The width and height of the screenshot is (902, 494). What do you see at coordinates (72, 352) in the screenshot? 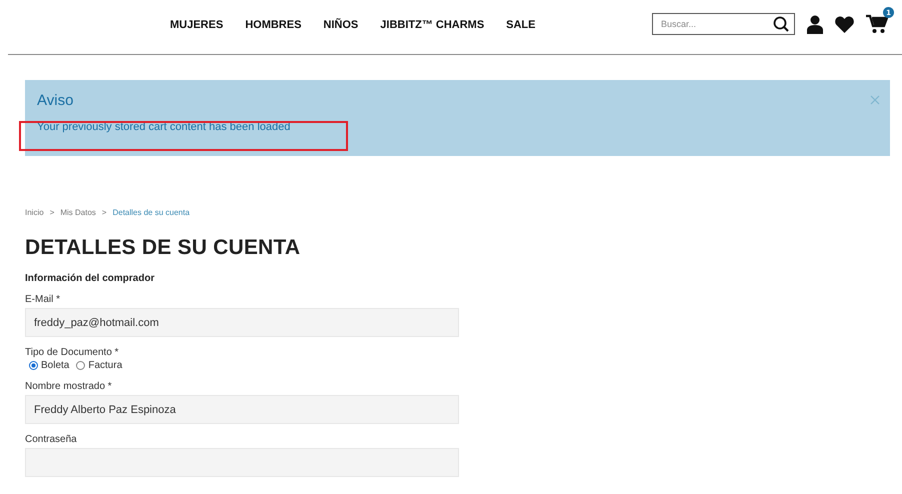
I see `field-label: Tipo de Documento *` at bounding box center [72, 352].